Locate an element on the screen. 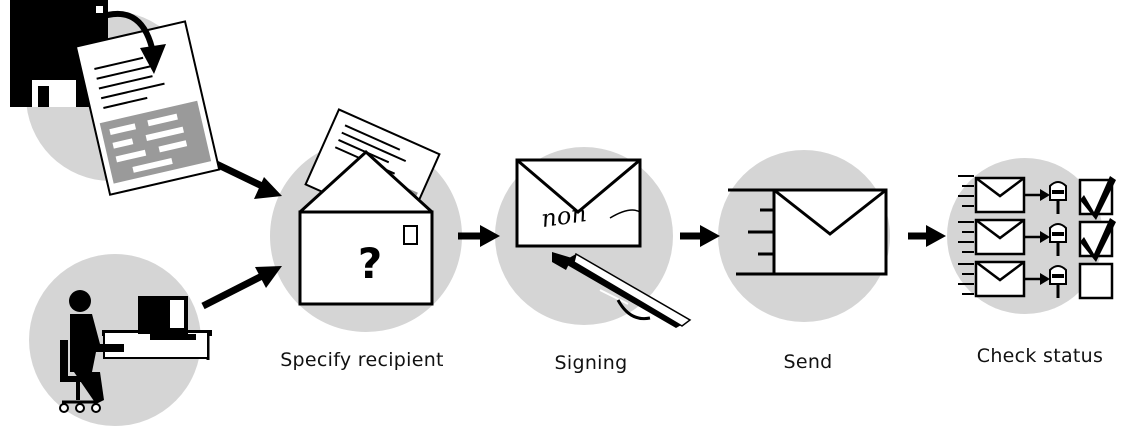 The width and height of the screenshot is (1144, 439). step-label-signing: Signing is located at coordinates (591, 363).